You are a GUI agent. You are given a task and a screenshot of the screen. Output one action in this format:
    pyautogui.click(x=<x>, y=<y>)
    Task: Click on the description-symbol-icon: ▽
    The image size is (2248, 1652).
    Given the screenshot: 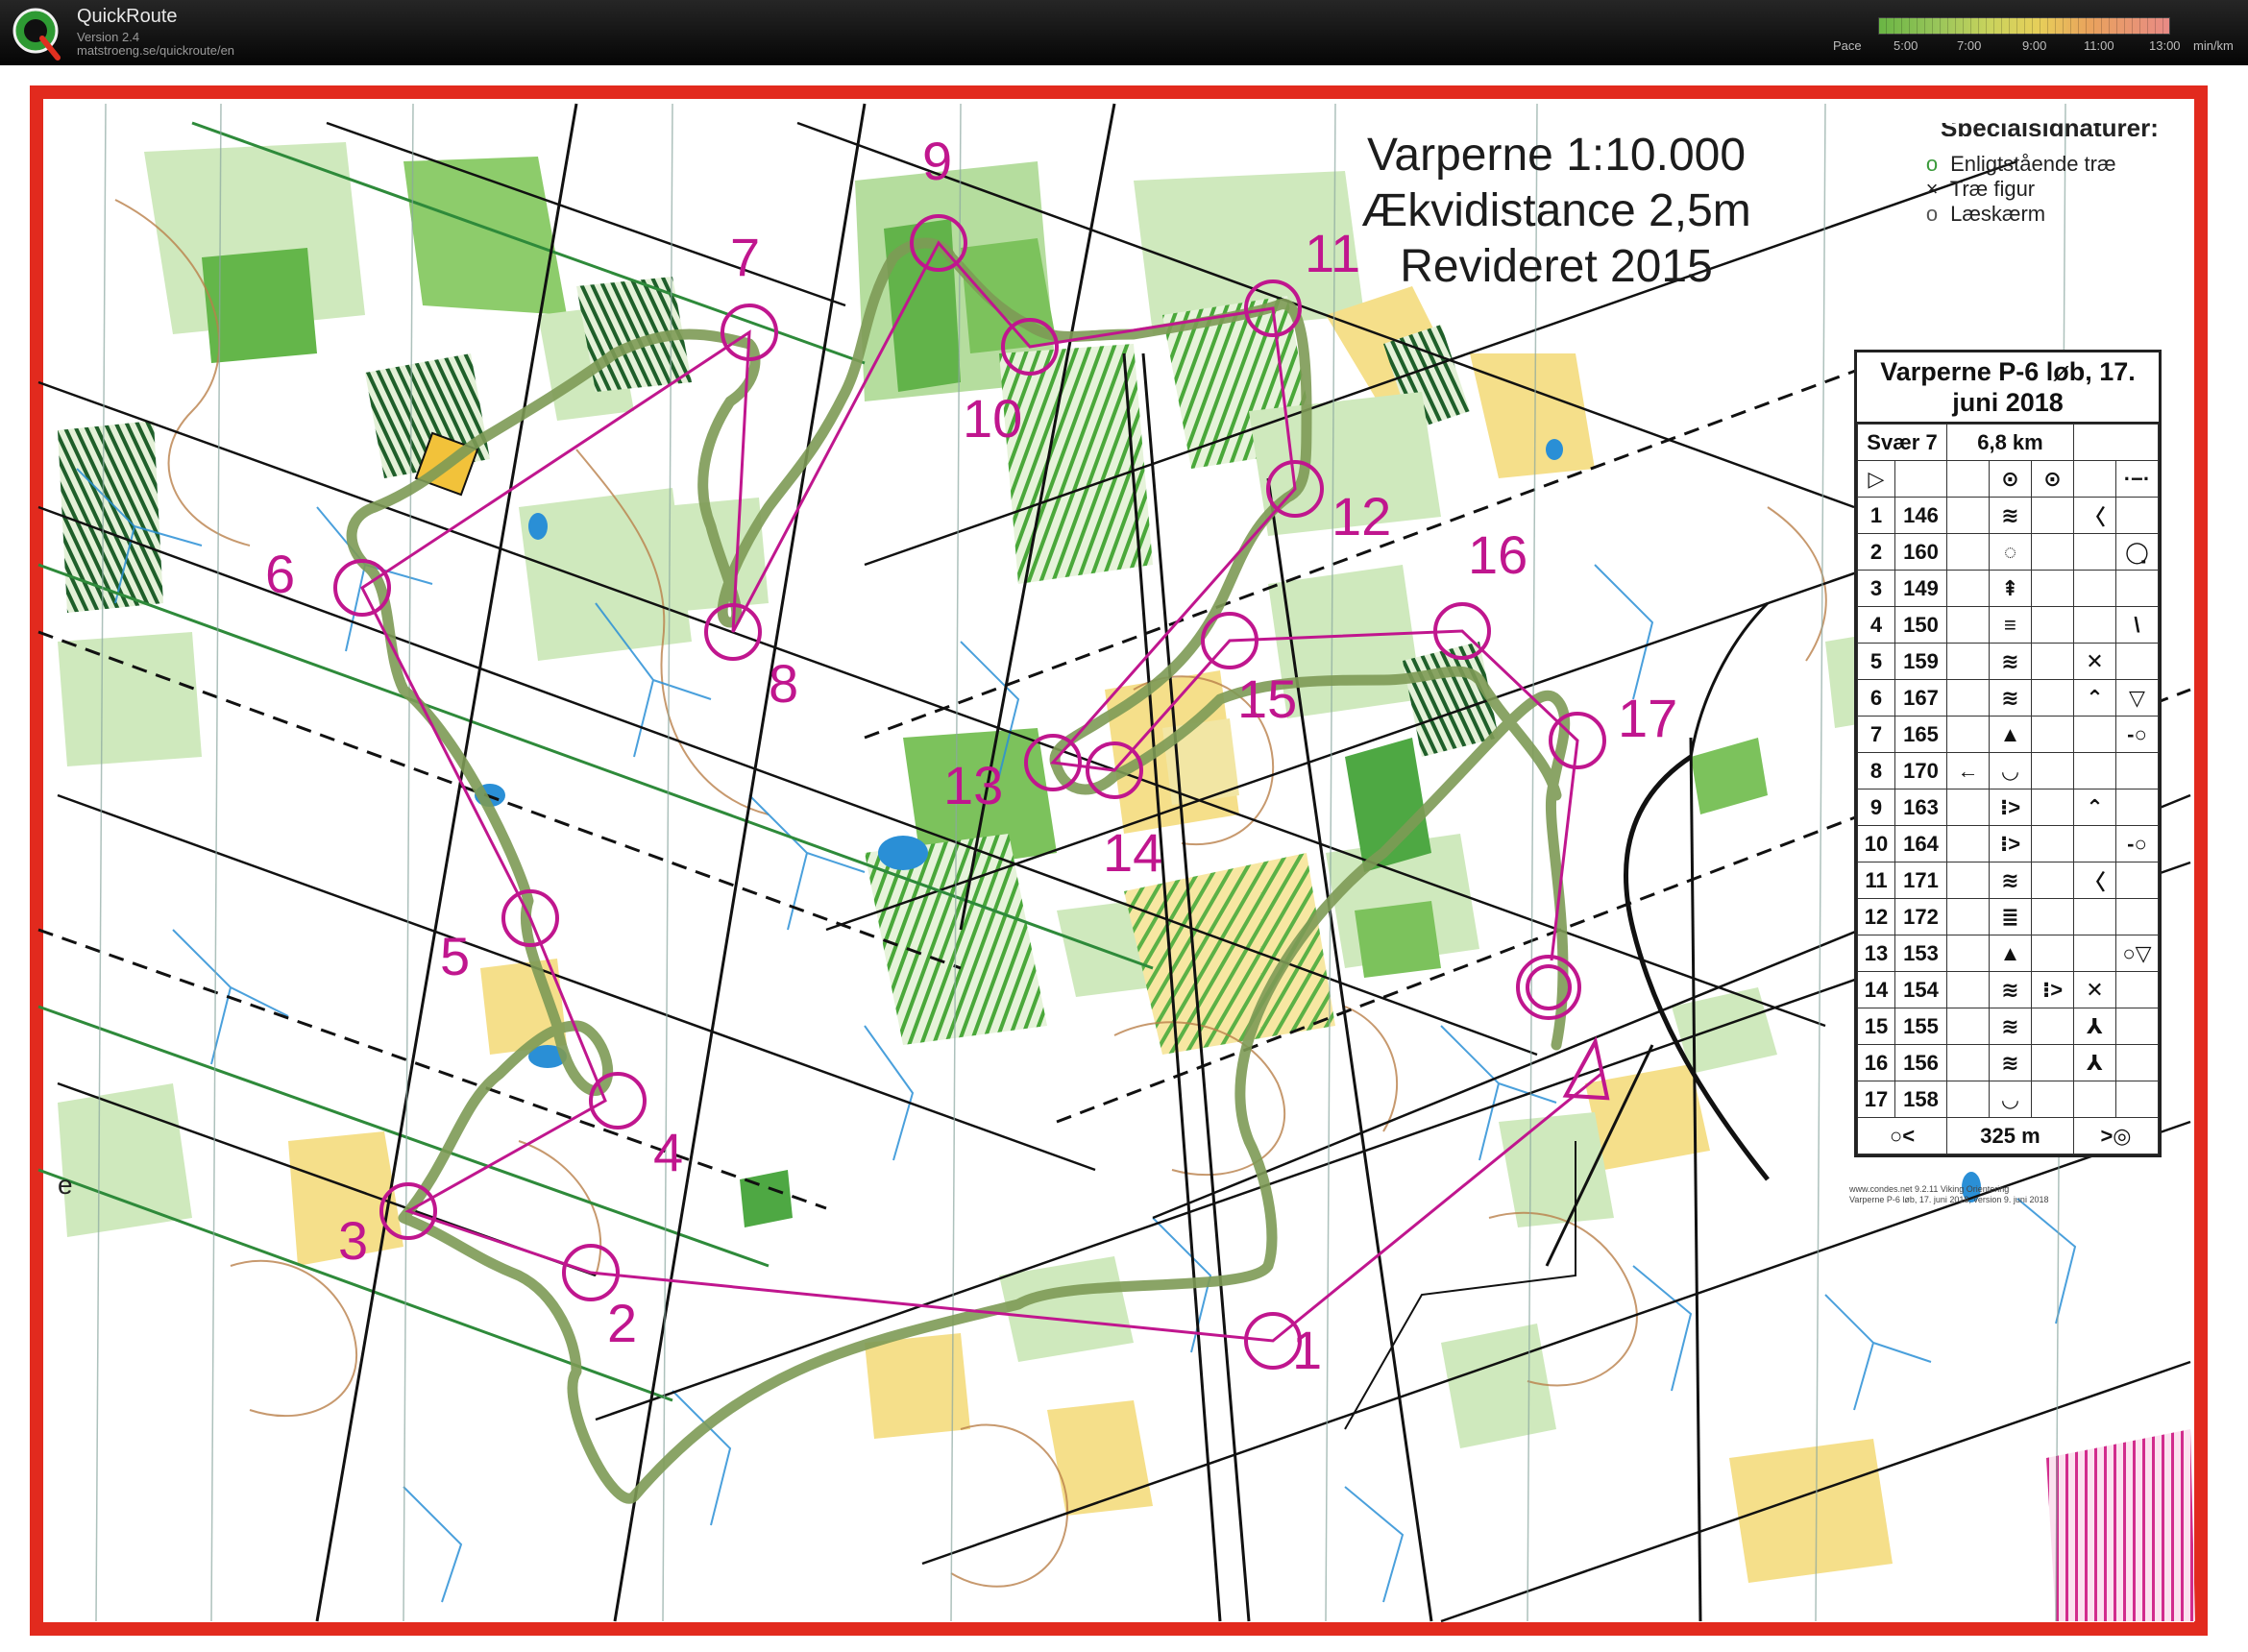 What is the action you would take?
    pyautogui.click(x=2137, y=698)
    